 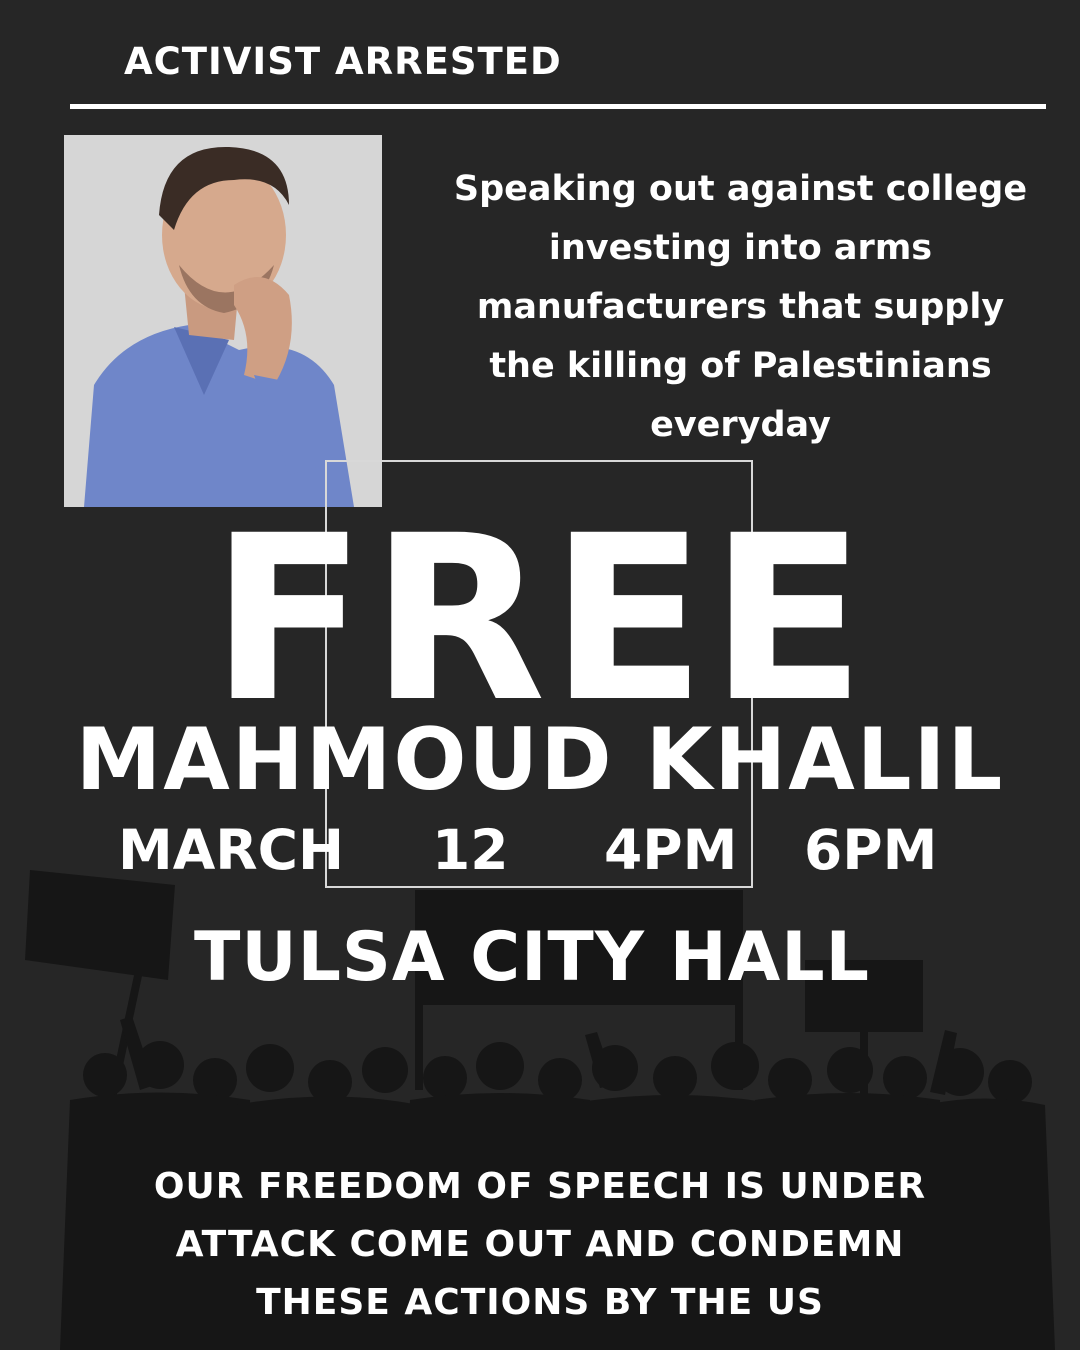 What do you see at coordinates (540, 1302) in the screenshot?
I see `footer-line: THESE ACTIONS BY THE US` at bounding box center [540, 1302].